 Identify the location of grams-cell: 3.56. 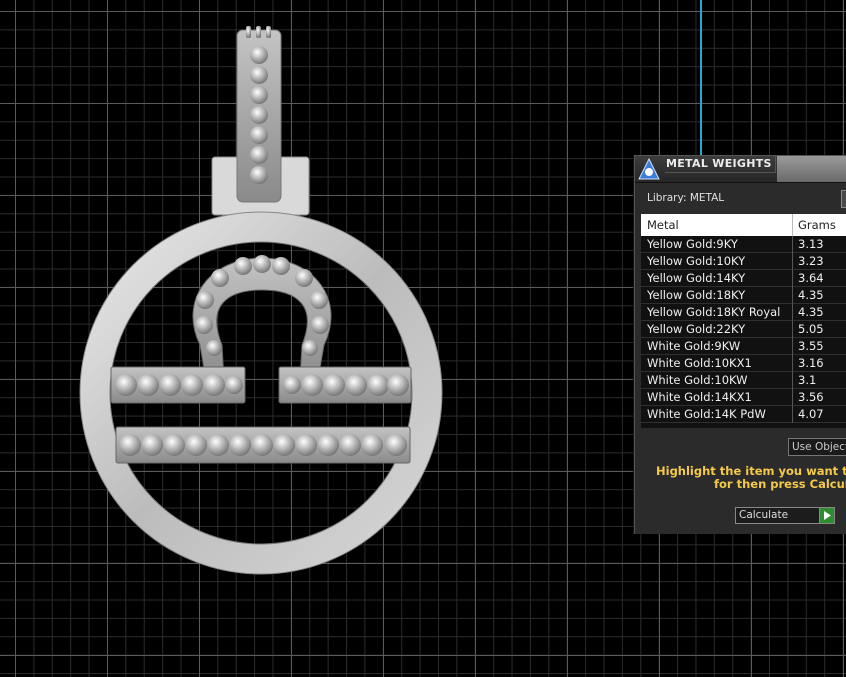
(811, 397).